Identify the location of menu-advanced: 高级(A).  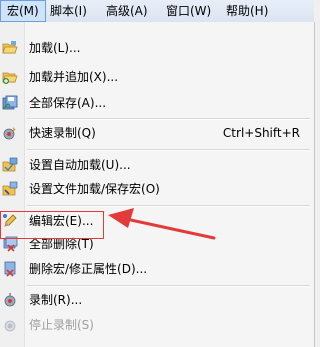
(127, 11).